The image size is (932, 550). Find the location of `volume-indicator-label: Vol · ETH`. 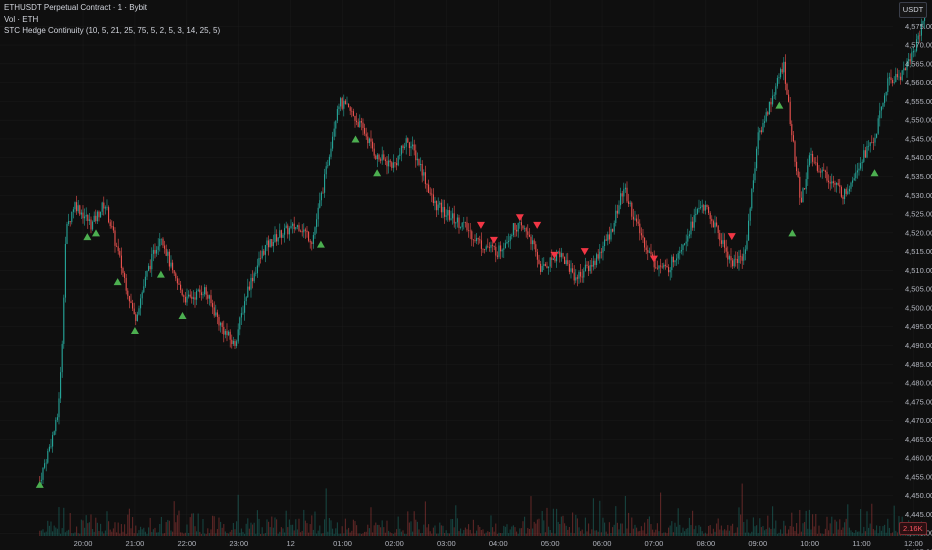

volume-indicator-label: Vol · ETH is located at coordinates (112, 20).